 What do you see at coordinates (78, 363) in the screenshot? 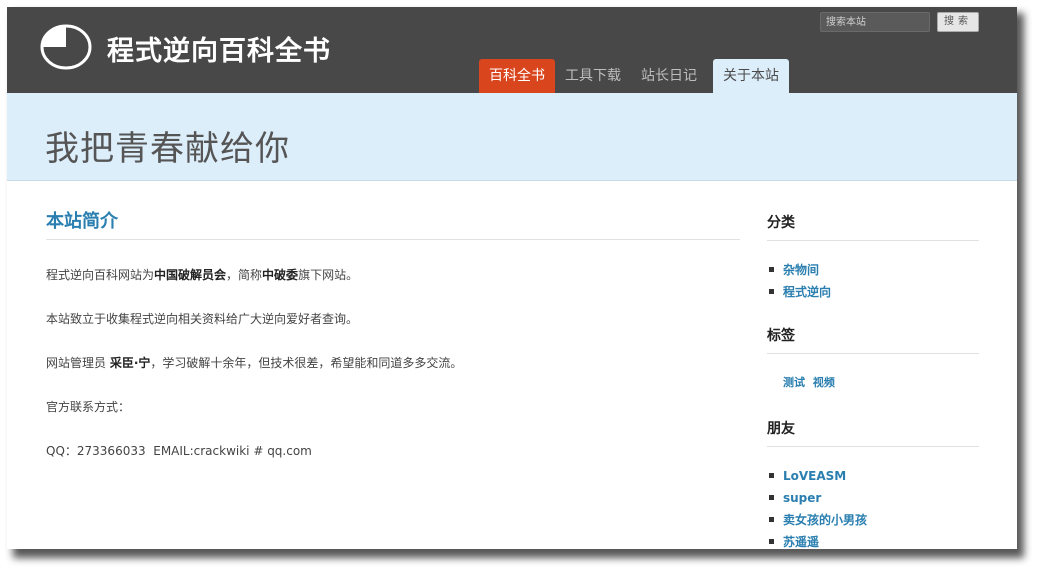
I see `text-span: 网站管理员` at bounding box center [78, 363].